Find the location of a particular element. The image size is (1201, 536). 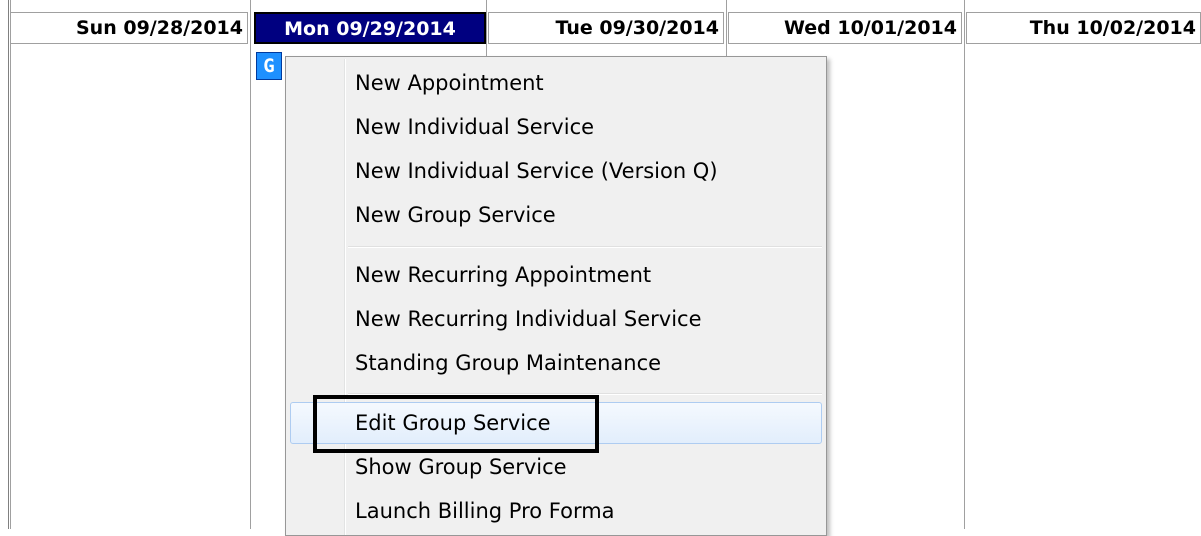

menu-item-new-appointment: New Appointment is located at coordinates (556, 83).